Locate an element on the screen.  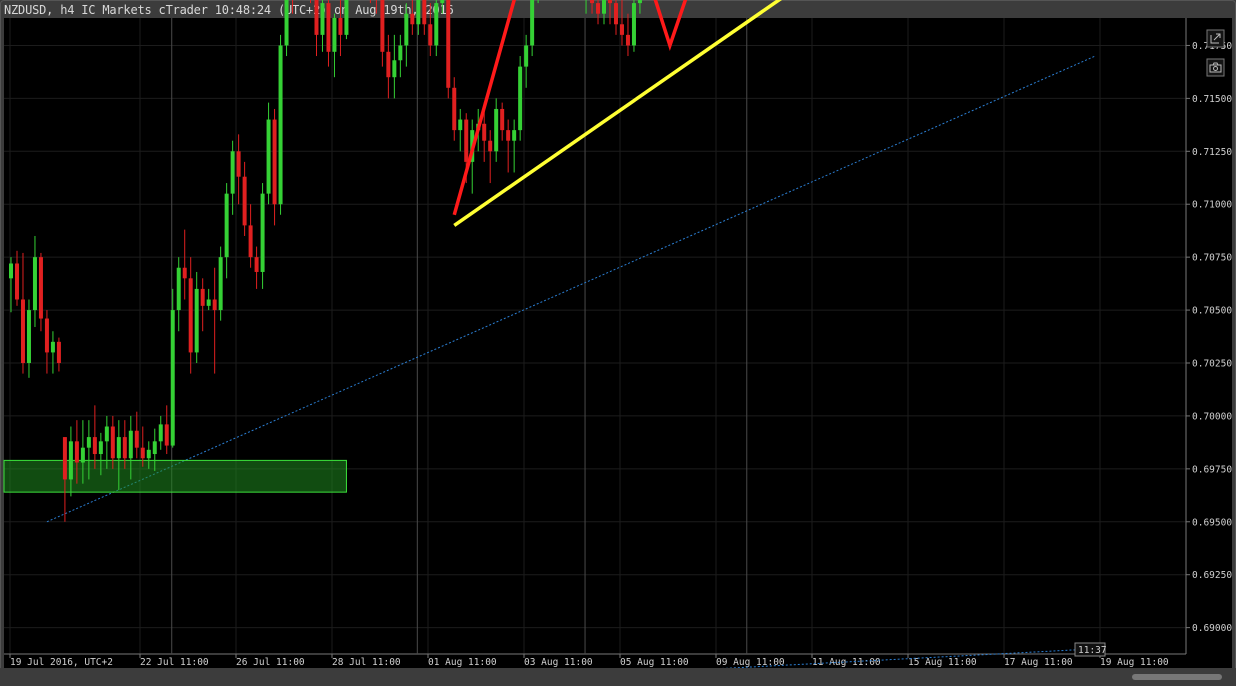
x-tick-label: 03 Aug 11:00 is located at coordinates (558, 662).